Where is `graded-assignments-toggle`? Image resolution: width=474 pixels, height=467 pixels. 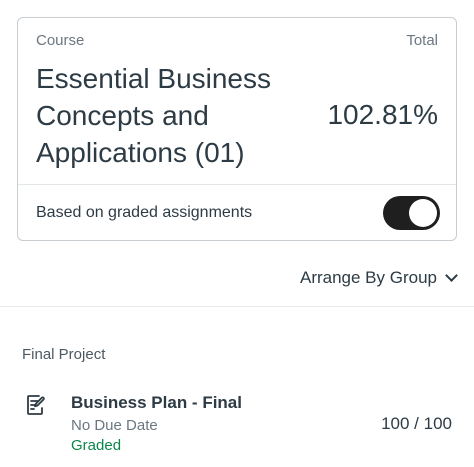
graded-assignments-toggle is located at coordinates (411, 213).